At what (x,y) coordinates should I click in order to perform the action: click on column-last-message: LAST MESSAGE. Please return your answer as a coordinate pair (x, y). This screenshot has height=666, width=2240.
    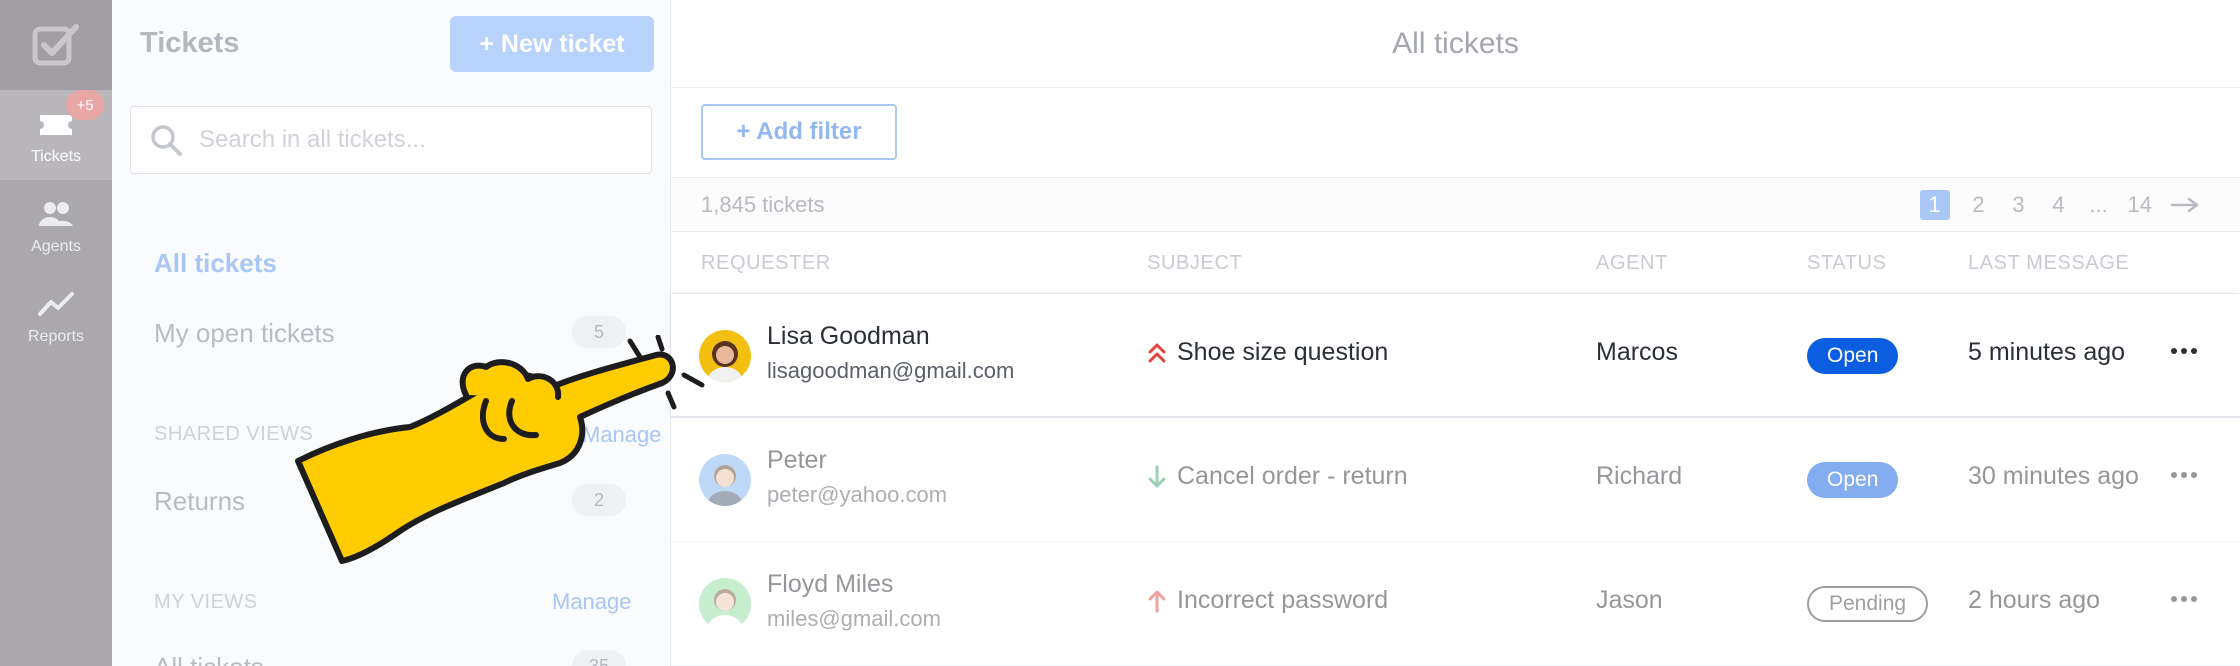
    Looking at the image, I should click on (2048, 263).